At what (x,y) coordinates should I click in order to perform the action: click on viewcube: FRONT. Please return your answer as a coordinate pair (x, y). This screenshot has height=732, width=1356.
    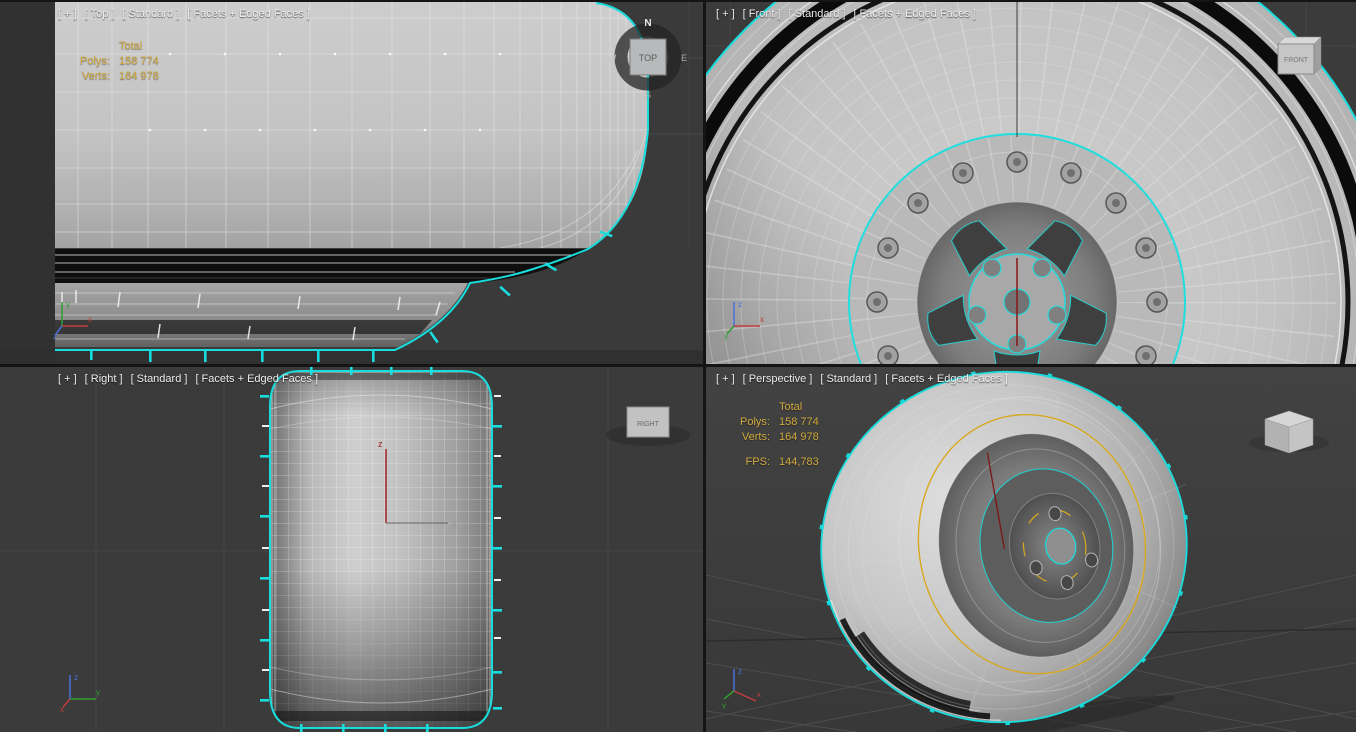
    Looking at the image, I should click on (1297, 58).